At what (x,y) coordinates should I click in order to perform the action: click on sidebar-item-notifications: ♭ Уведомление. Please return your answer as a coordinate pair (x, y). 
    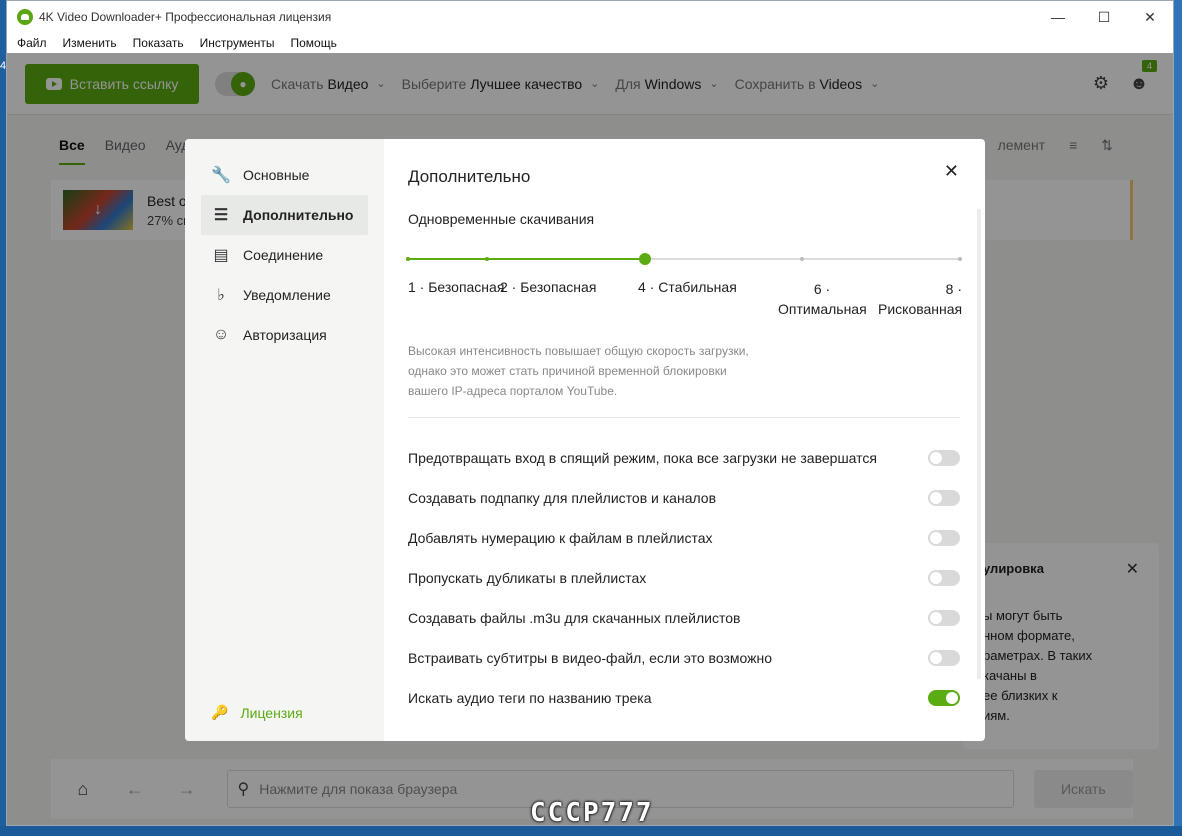
    Looking at the image, I should click on (284, 295).